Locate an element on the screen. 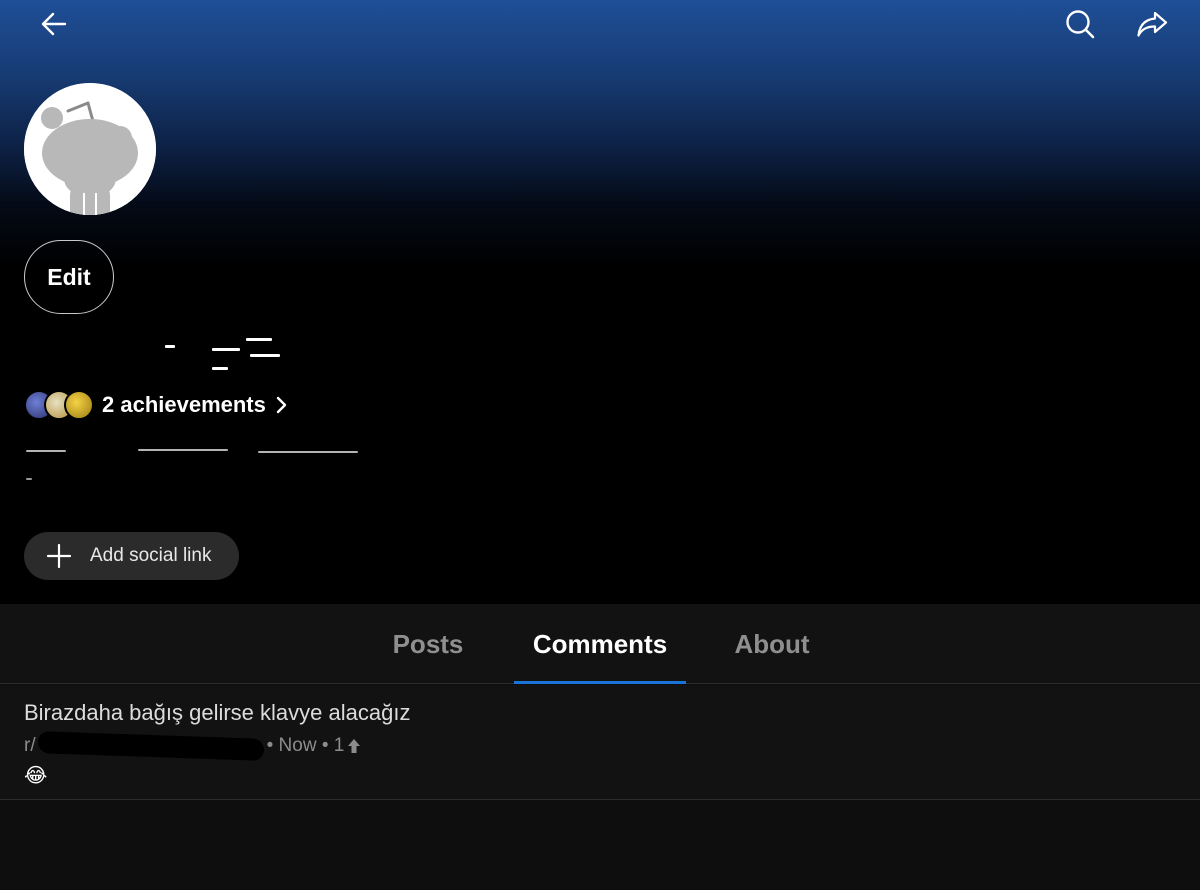  comment-emoji: 😂 is located at coordinates (36, 776).